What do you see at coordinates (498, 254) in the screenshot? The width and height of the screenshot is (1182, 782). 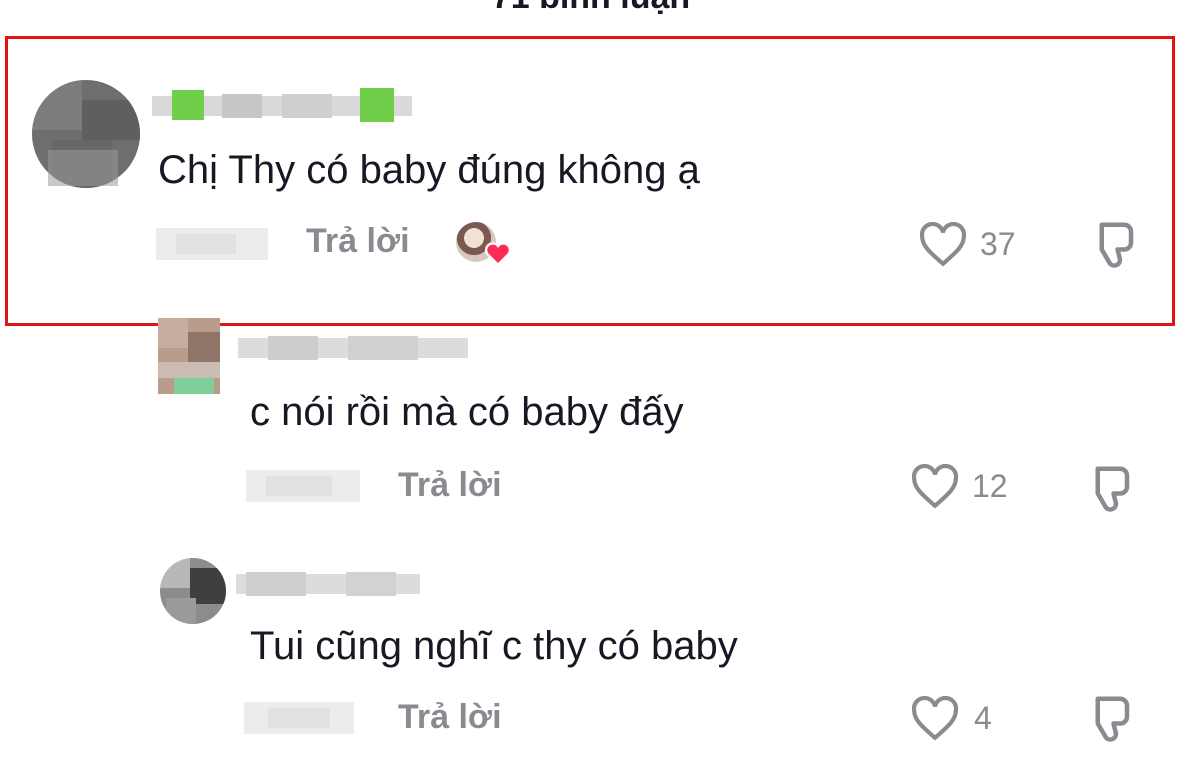 I see `creator-heart-icon` at bounding box center [498, 254].